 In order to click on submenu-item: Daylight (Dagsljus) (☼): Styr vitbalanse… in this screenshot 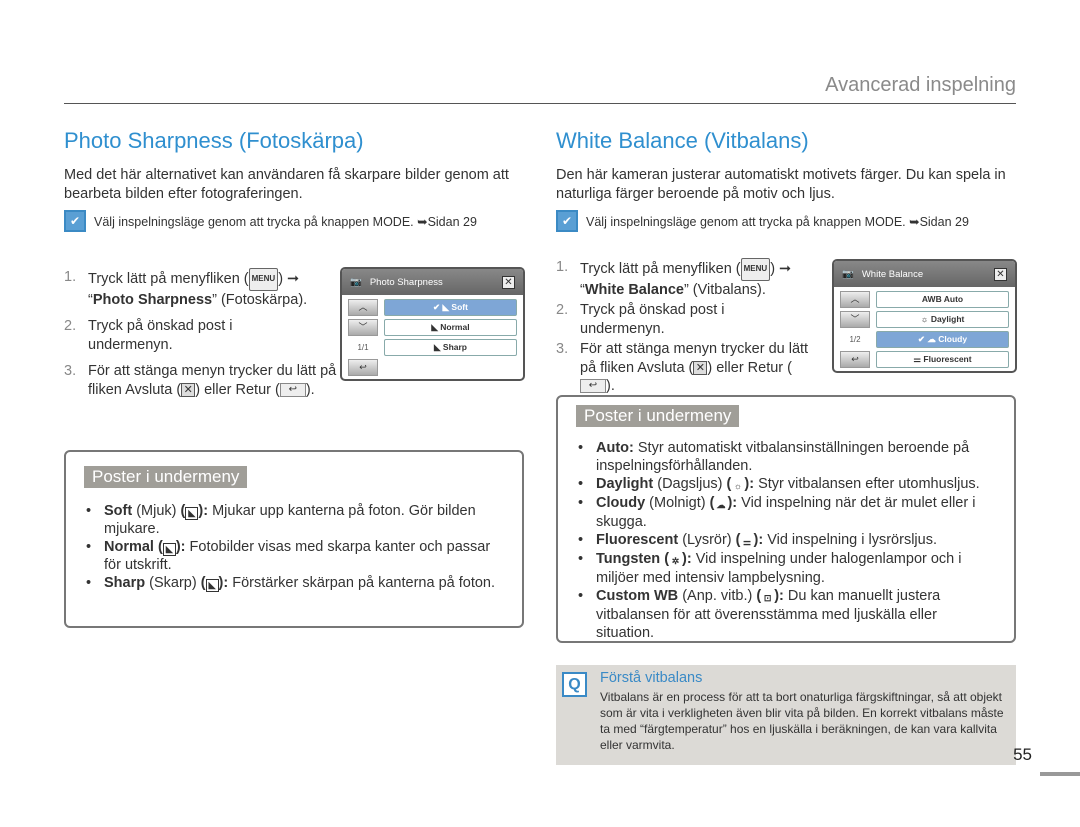, I will do `click(786, 484)`.